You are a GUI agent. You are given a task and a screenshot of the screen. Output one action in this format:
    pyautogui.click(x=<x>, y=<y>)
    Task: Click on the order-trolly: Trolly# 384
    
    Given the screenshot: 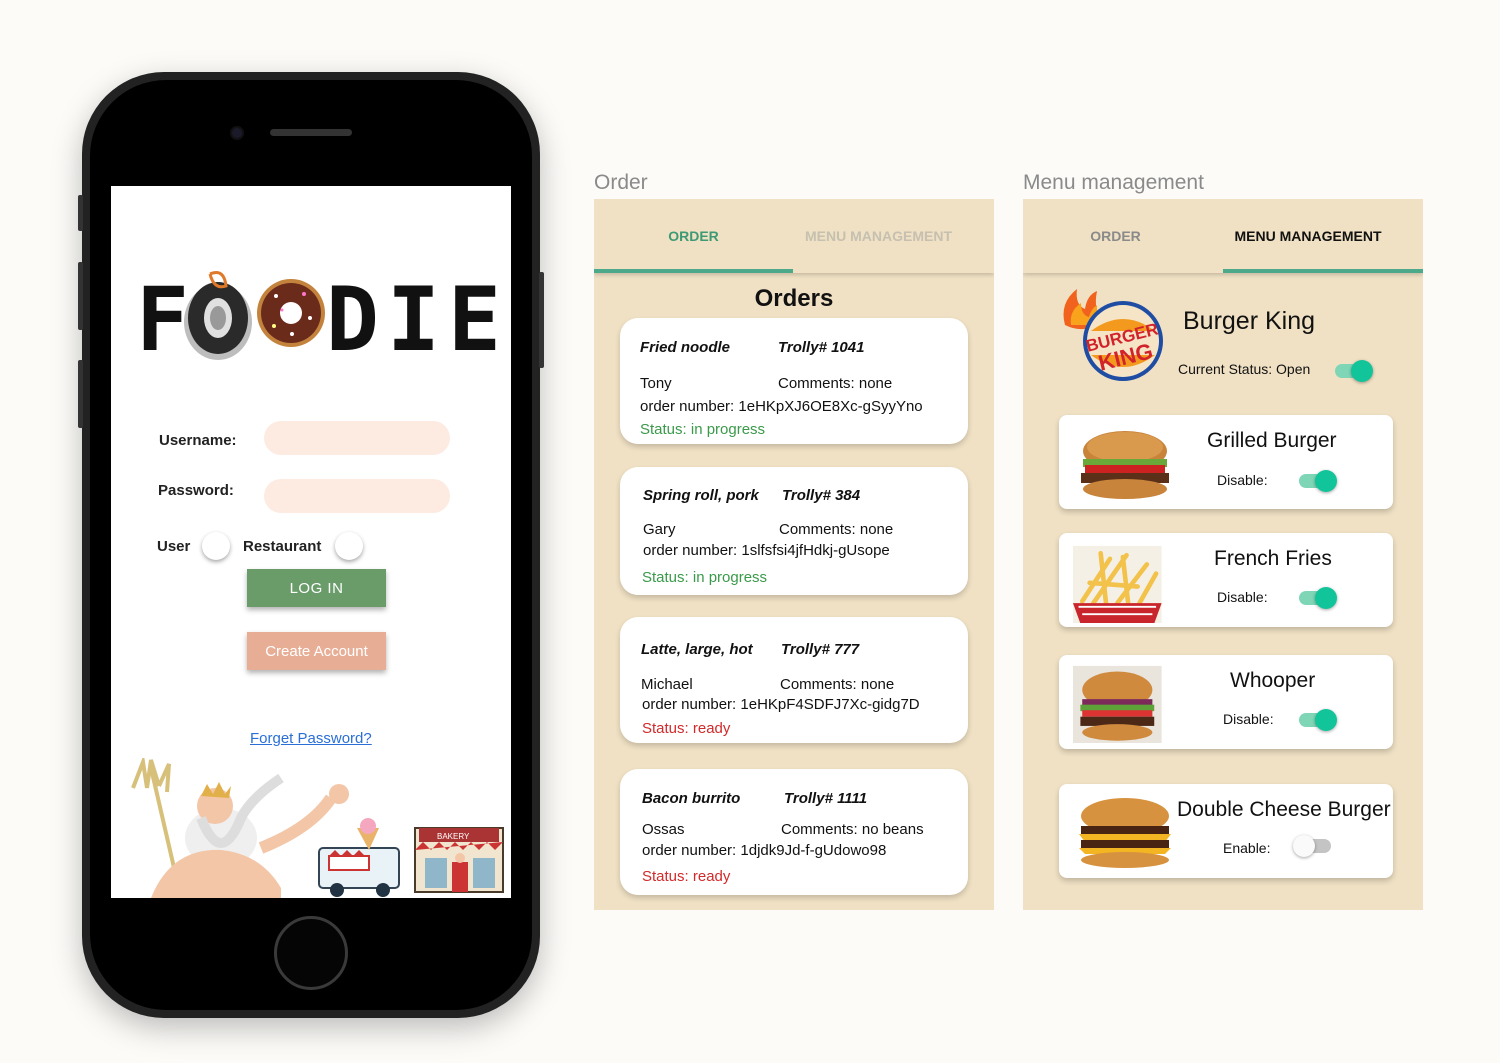 What is the action you would take?
    pyautogui.click(x=821, y=495)
    